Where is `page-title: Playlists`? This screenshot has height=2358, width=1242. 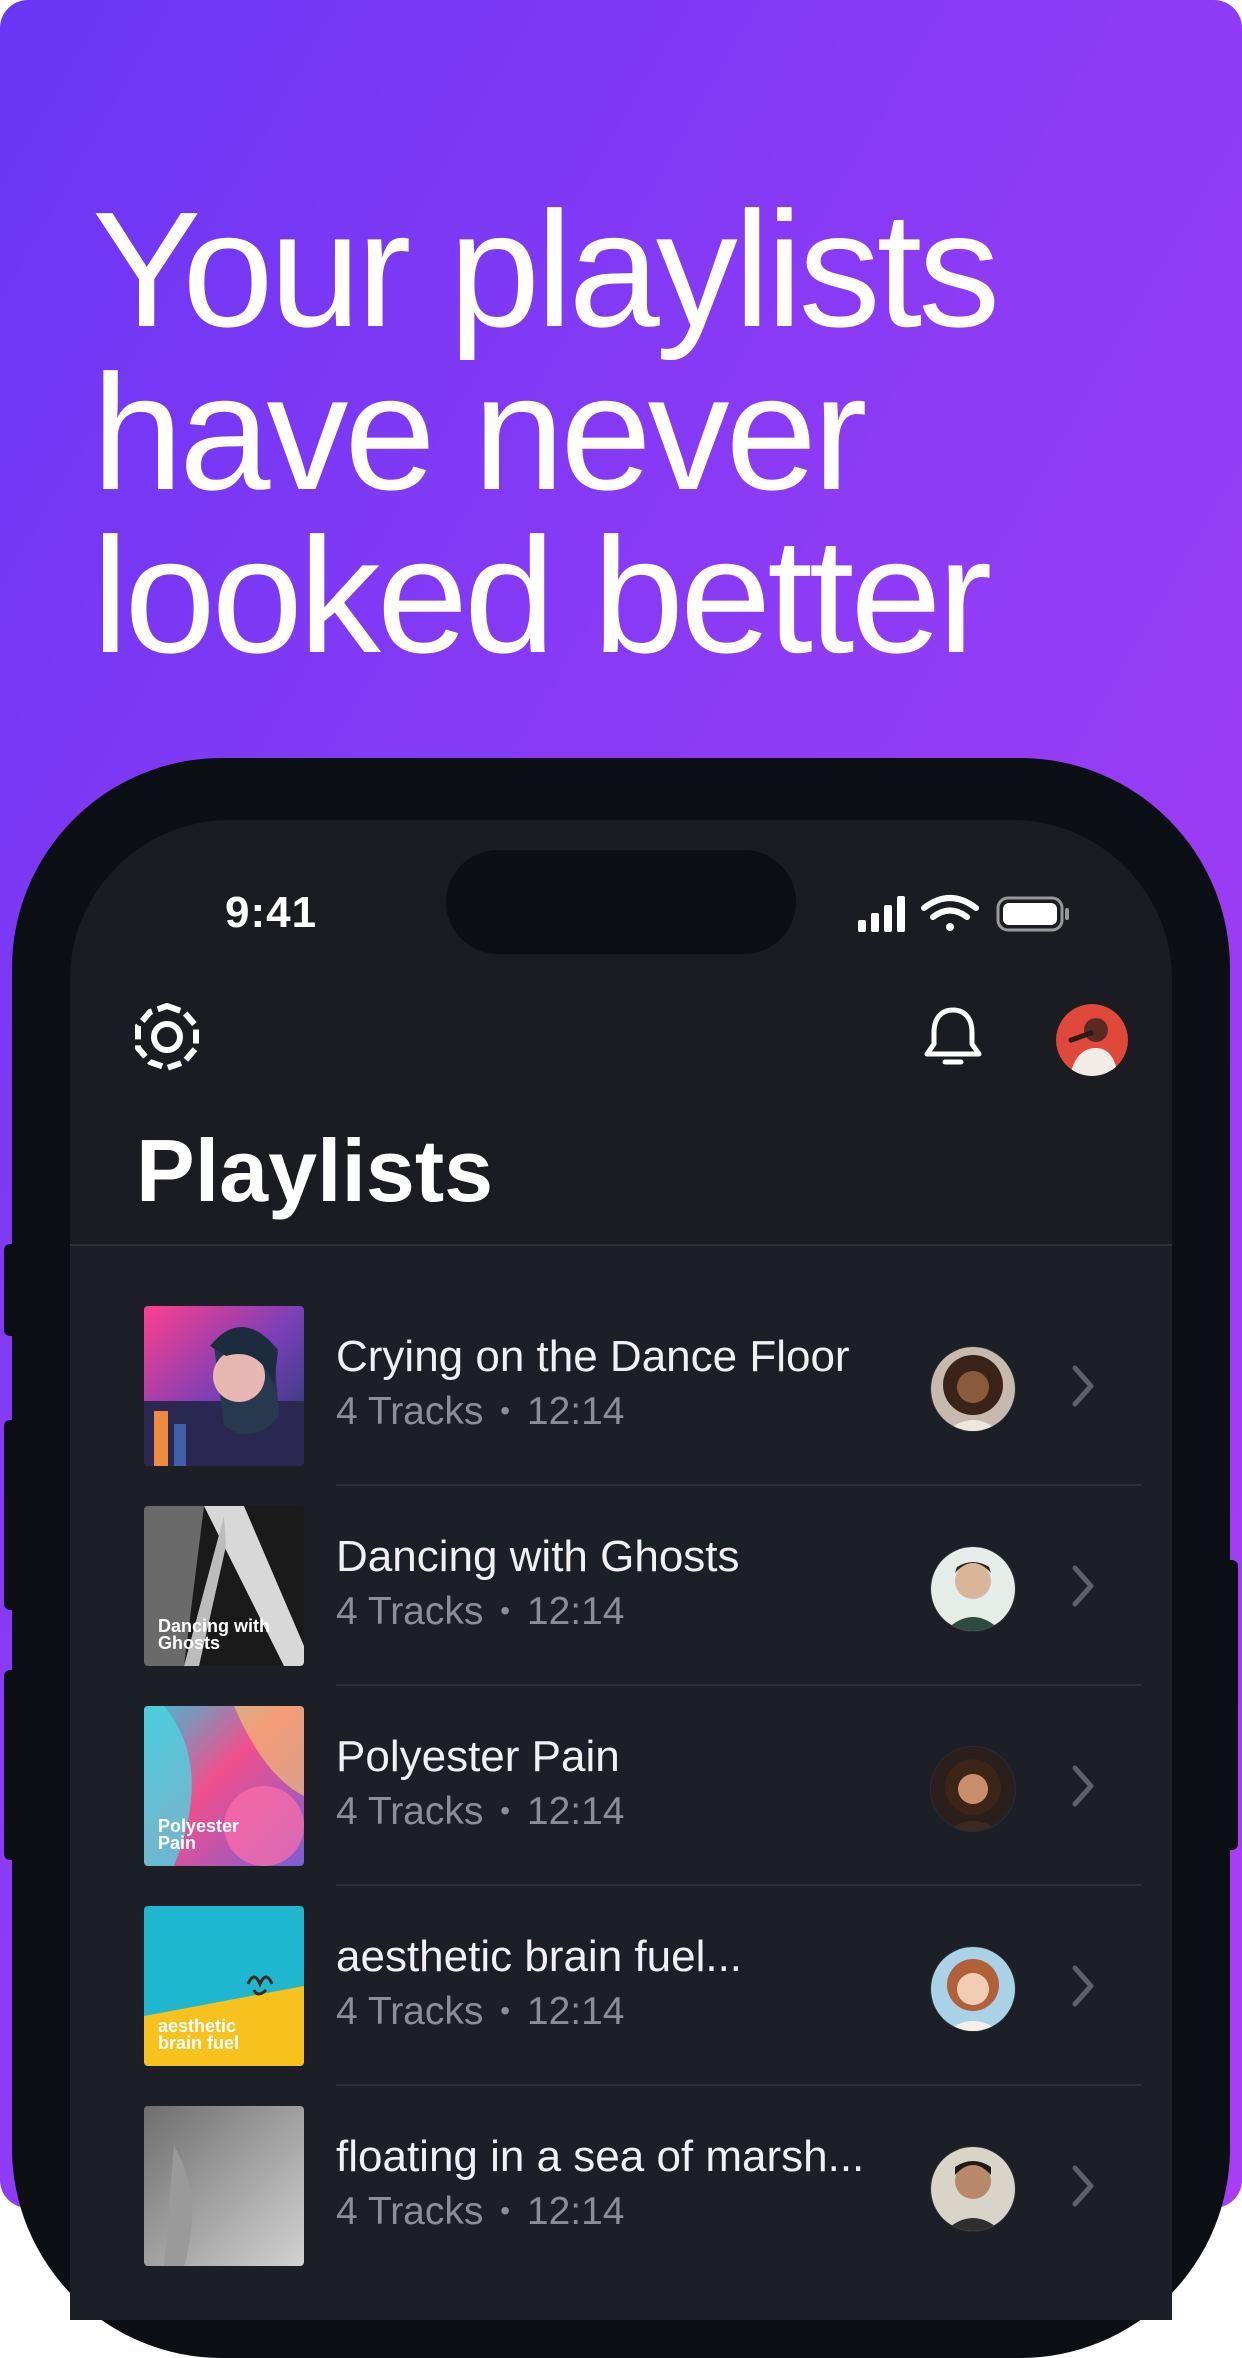
page-title: Playlists is located at coordinates (315, 1170).